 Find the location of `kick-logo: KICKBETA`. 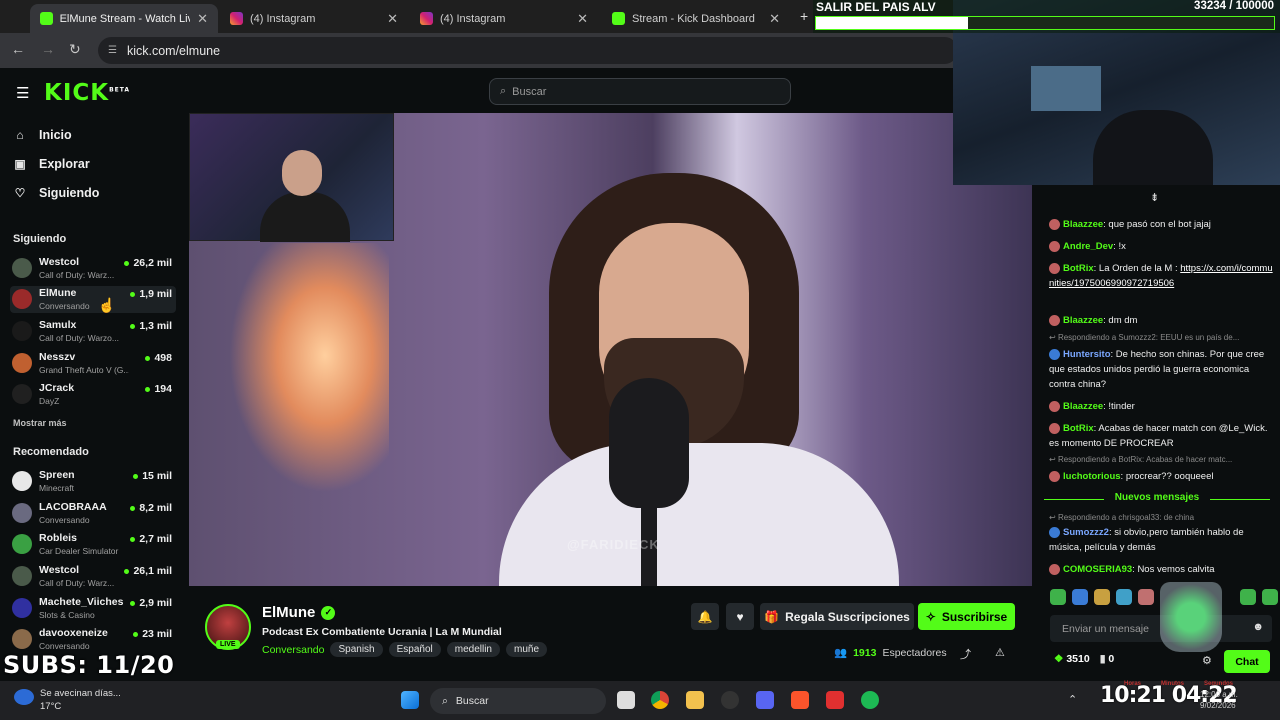

kick-logo: KICKBETA is located at coordinates (87, 93).